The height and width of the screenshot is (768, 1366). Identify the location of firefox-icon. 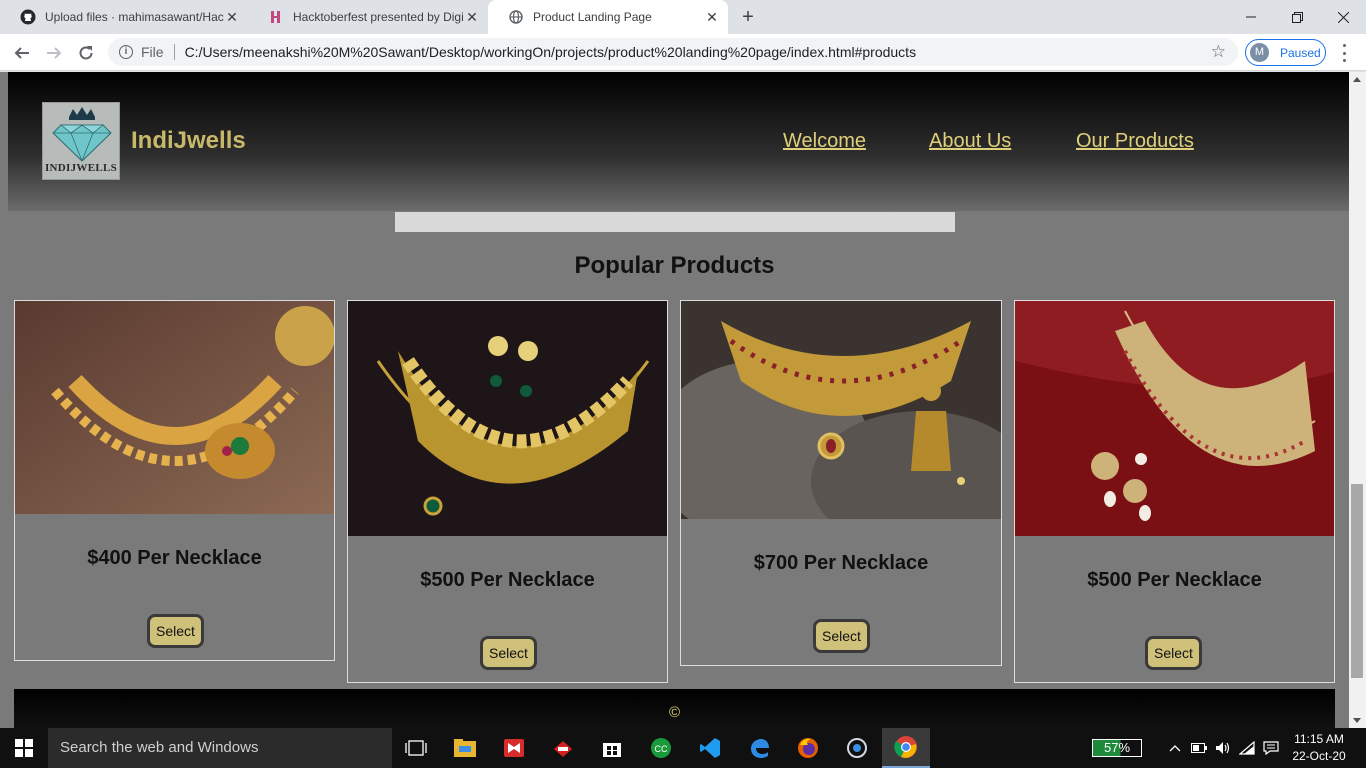
(808, 748).